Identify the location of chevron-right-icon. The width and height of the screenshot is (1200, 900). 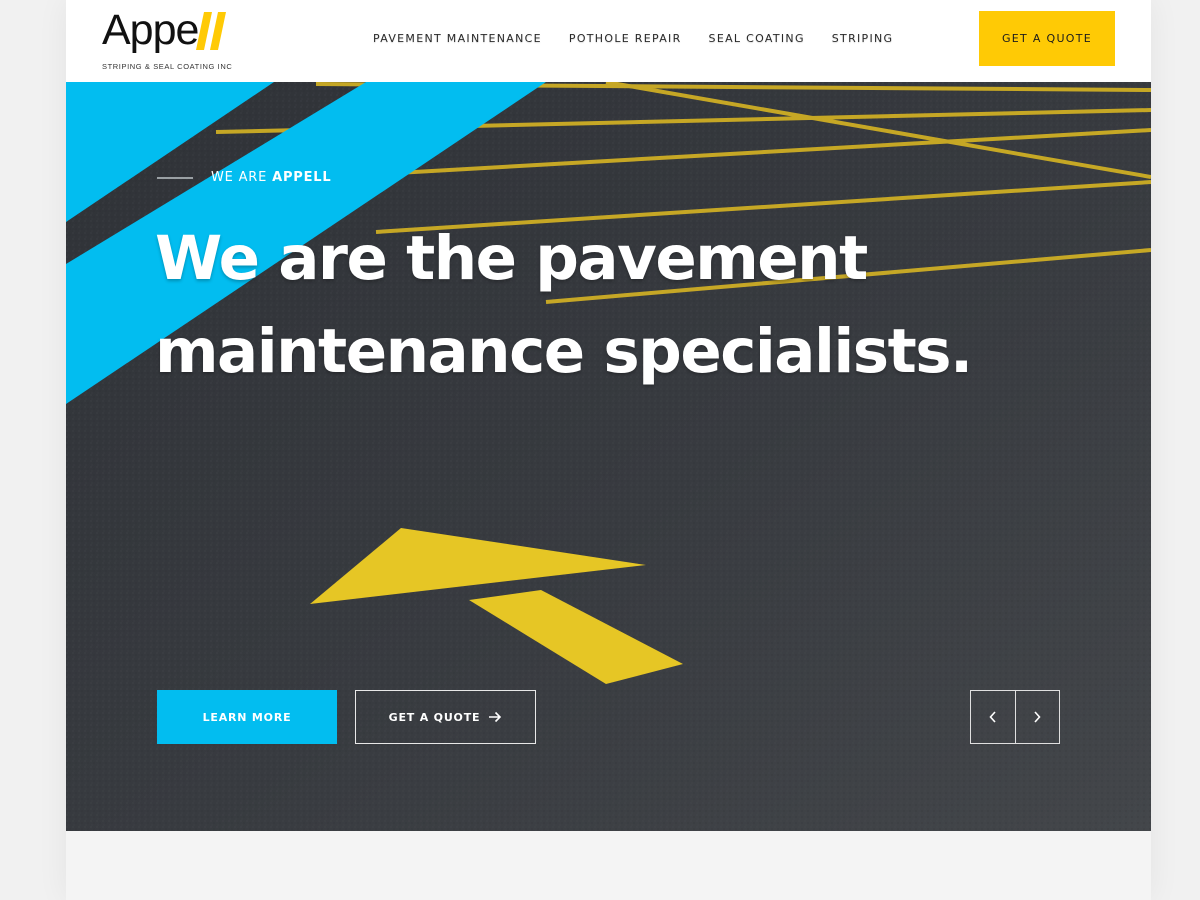
(1037, 717).